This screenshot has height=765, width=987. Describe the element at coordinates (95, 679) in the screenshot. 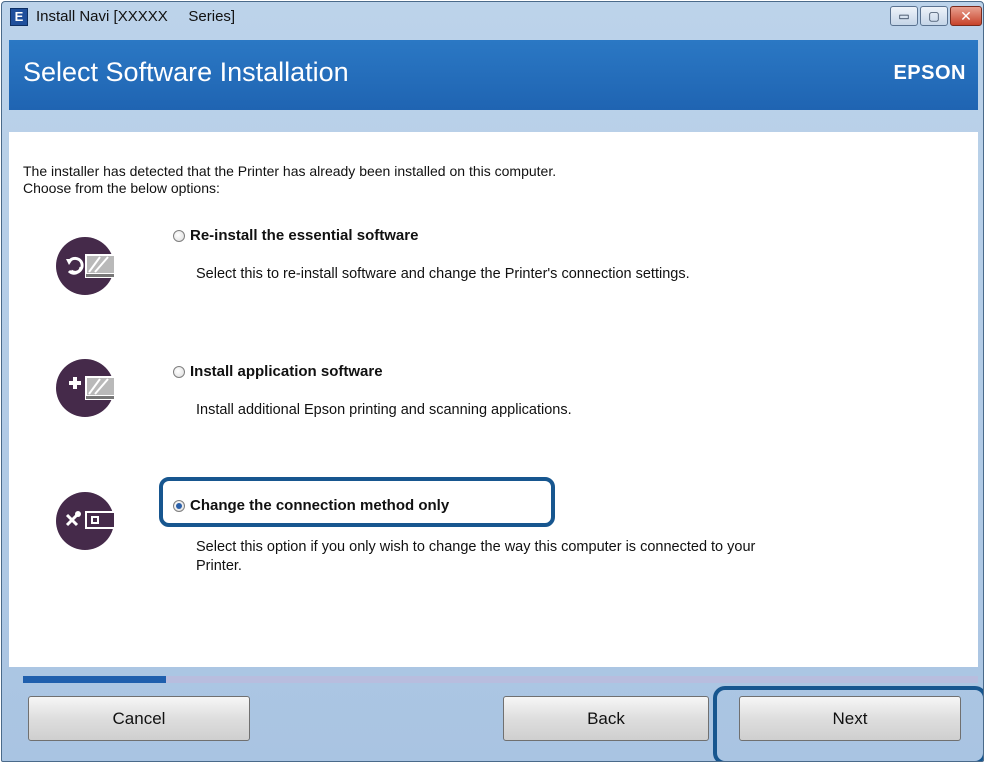

I see `progress-fill` at that location.